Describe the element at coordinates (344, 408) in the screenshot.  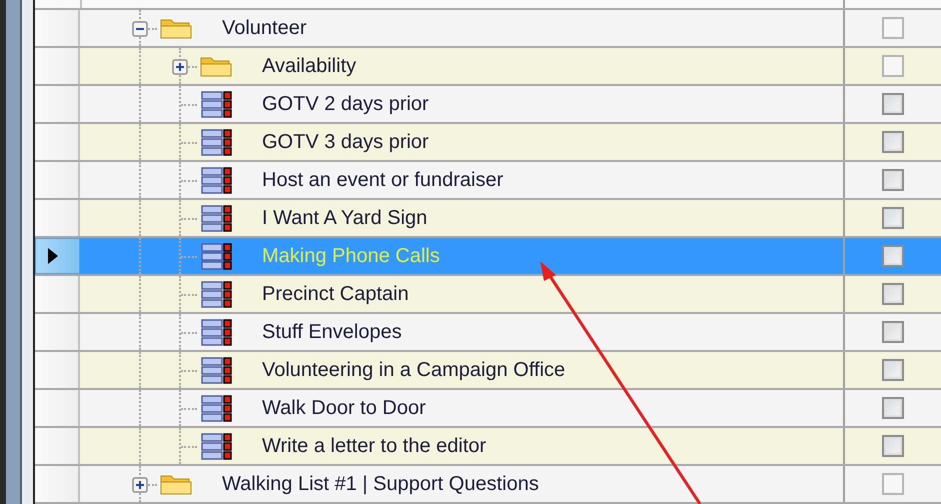
I see `tree-label: Walk Door to Door` at that location.